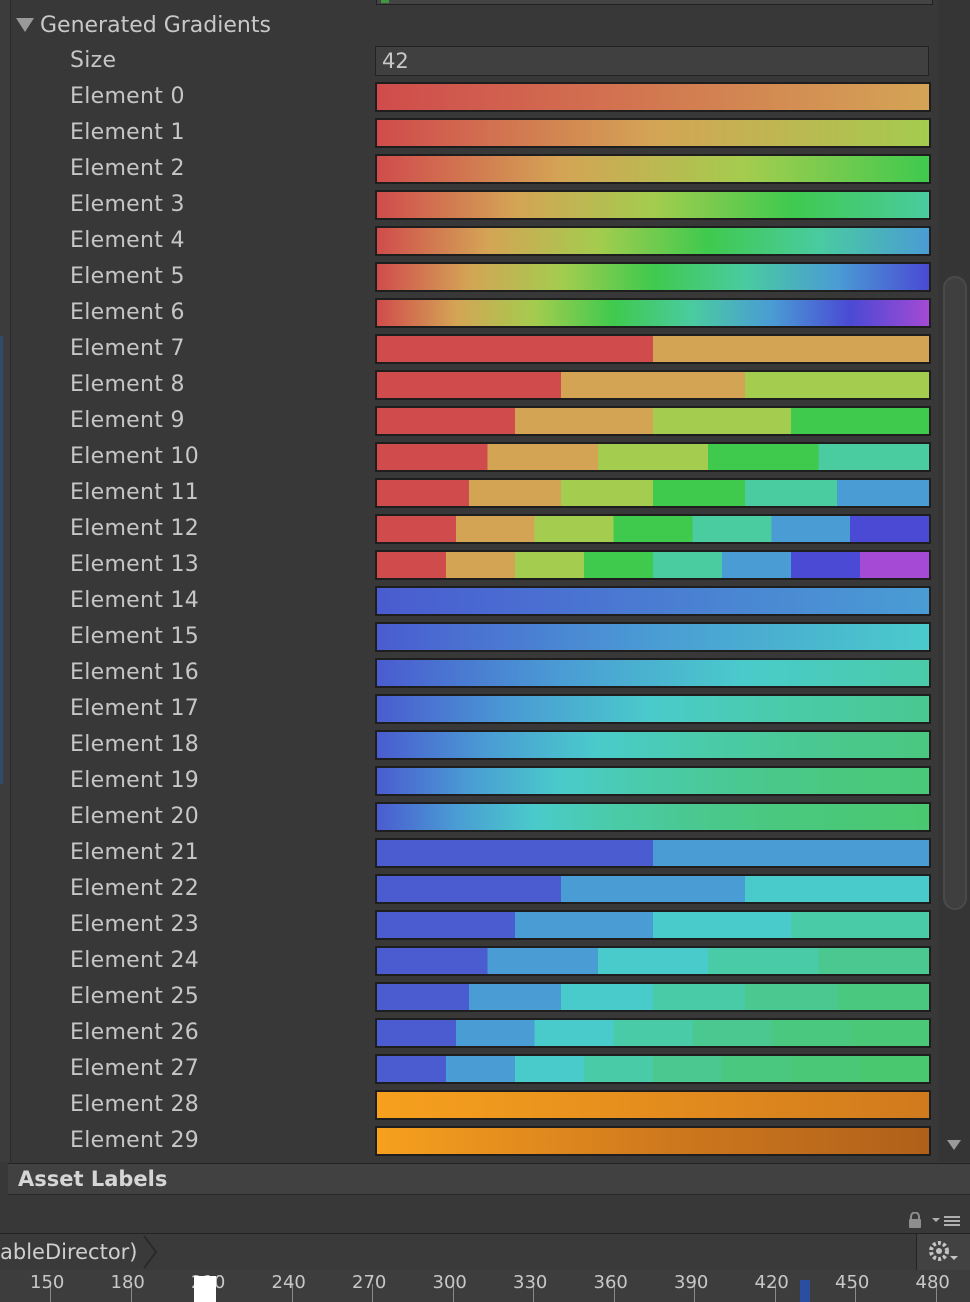 The width and height of the screenshot is (970, 1302). I want to click on ruler-tick-label: 480, so click(932, 1282).